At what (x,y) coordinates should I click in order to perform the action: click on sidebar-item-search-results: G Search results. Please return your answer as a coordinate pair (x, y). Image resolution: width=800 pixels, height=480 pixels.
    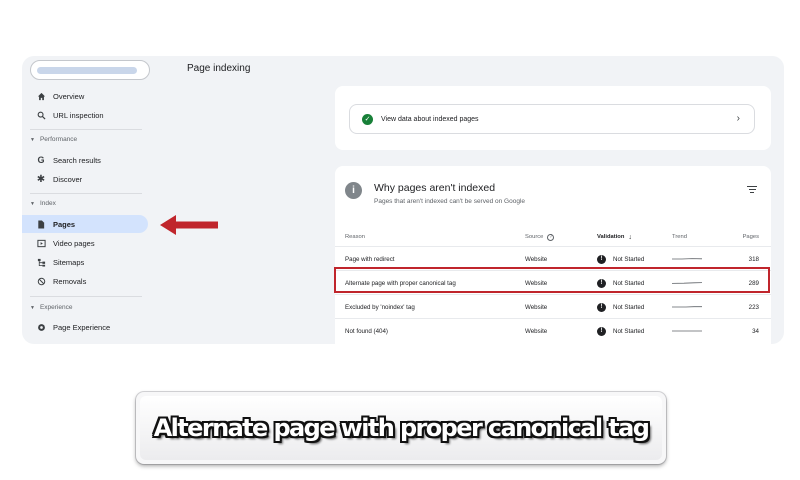
    Looking at the image, I should click on (86, 160).